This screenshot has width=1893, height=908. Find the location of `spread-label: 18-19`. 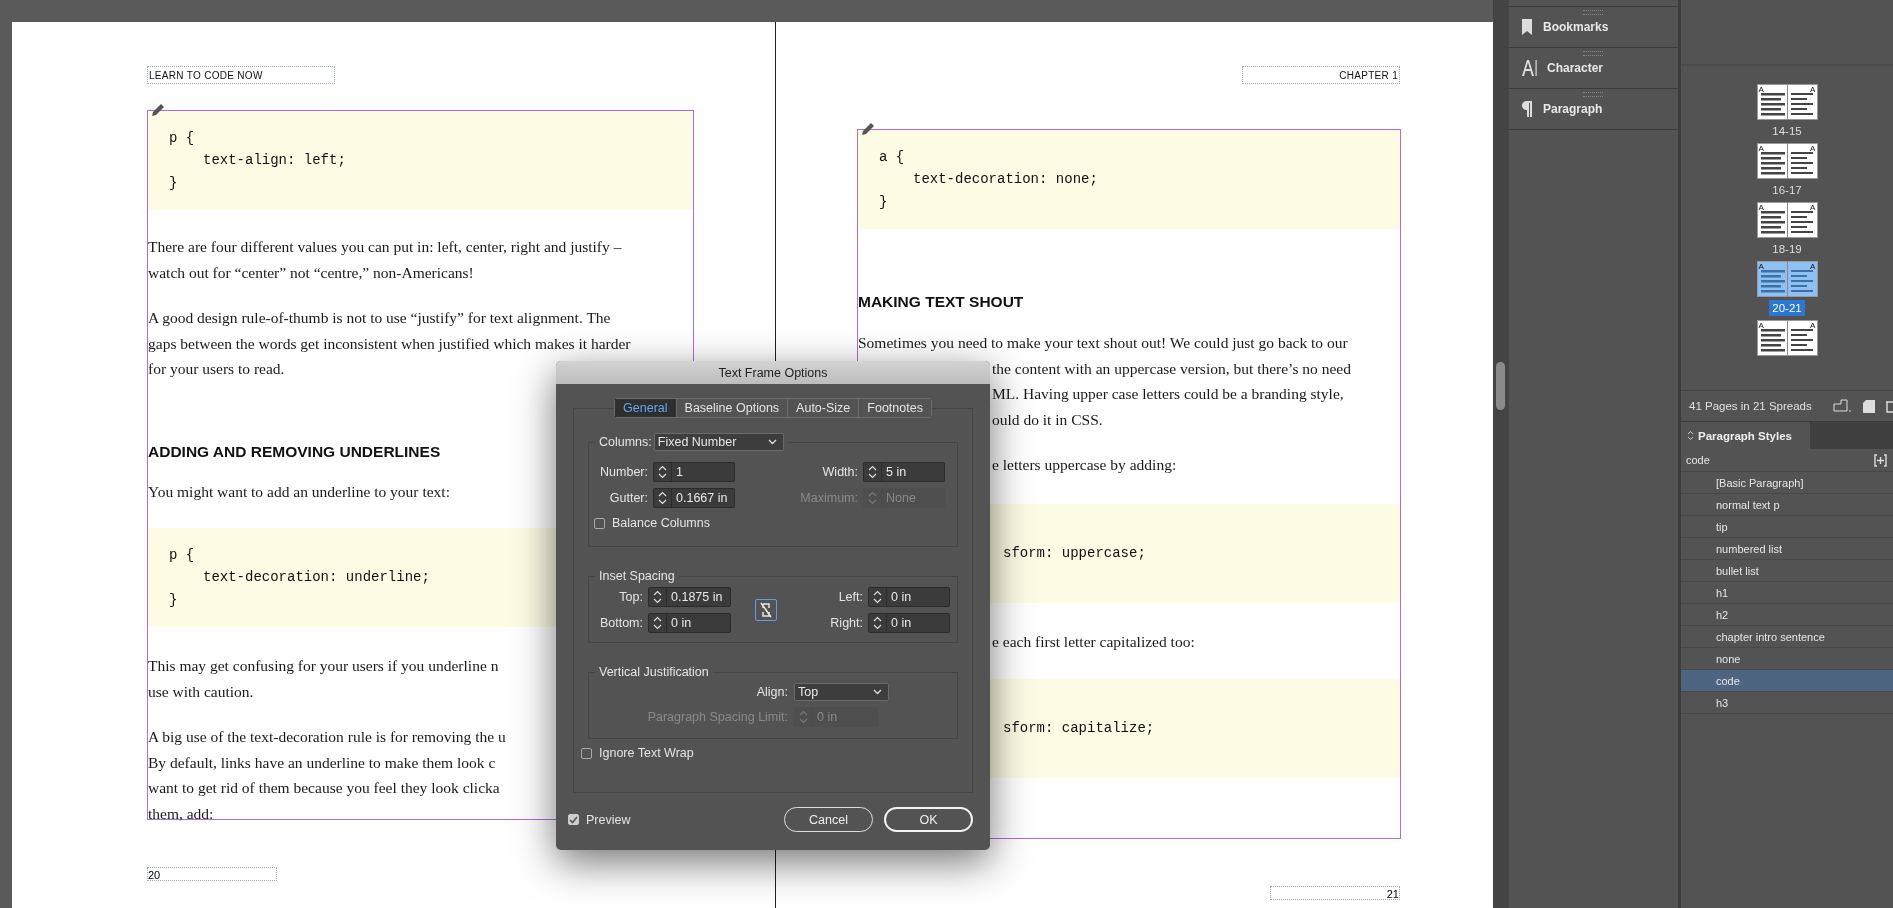

spread-label: 18-19 is located at coordinates (1787, 249).